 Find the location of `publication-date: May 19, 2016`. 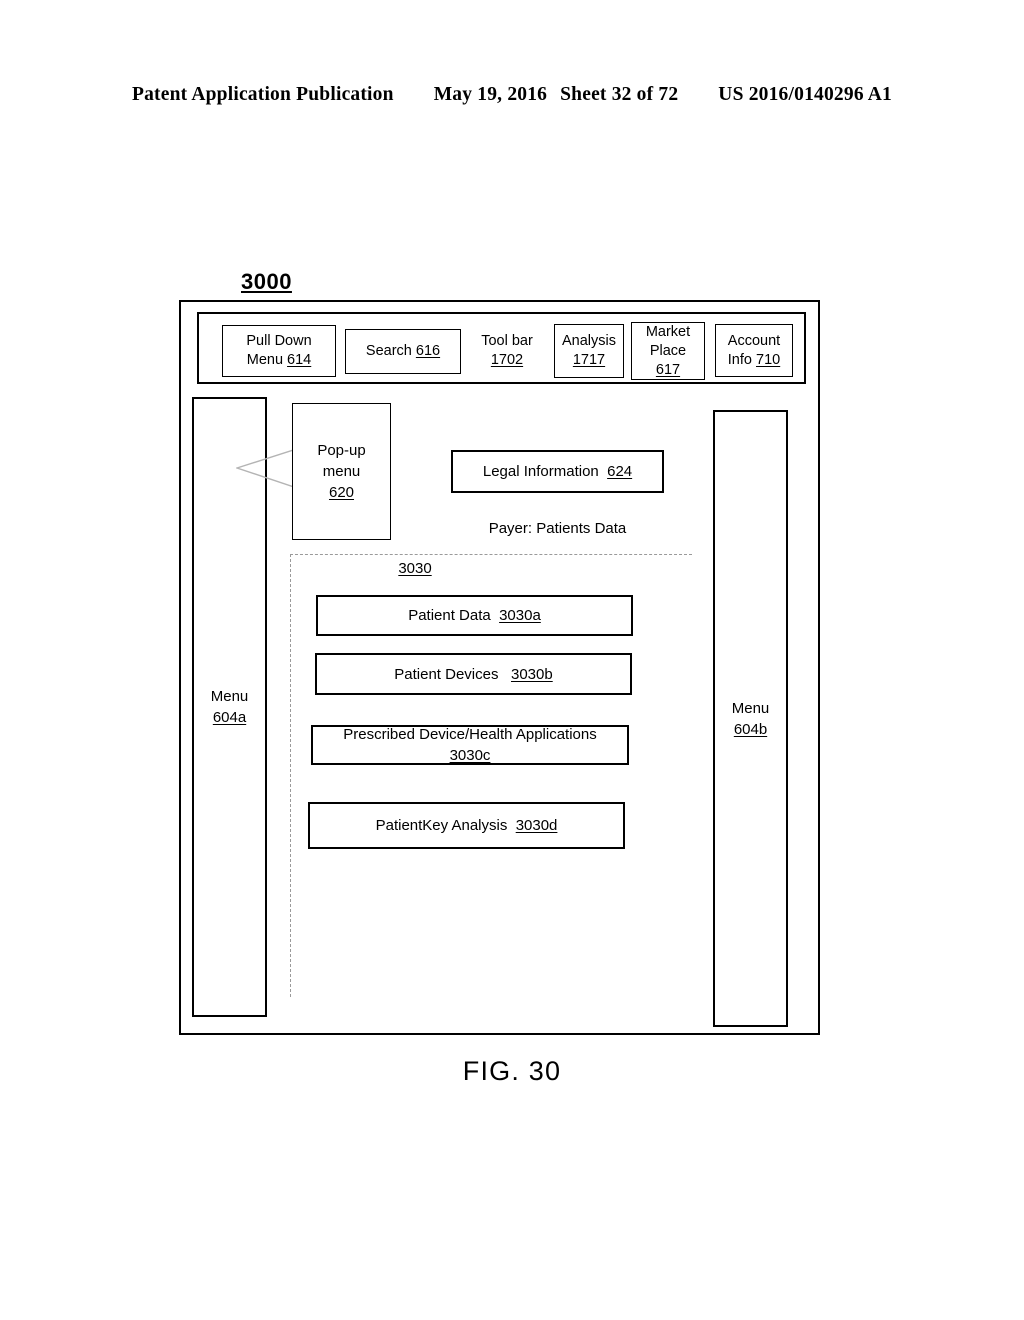

publication-date: May 19, 2016 is located at coordinates (490, 94).